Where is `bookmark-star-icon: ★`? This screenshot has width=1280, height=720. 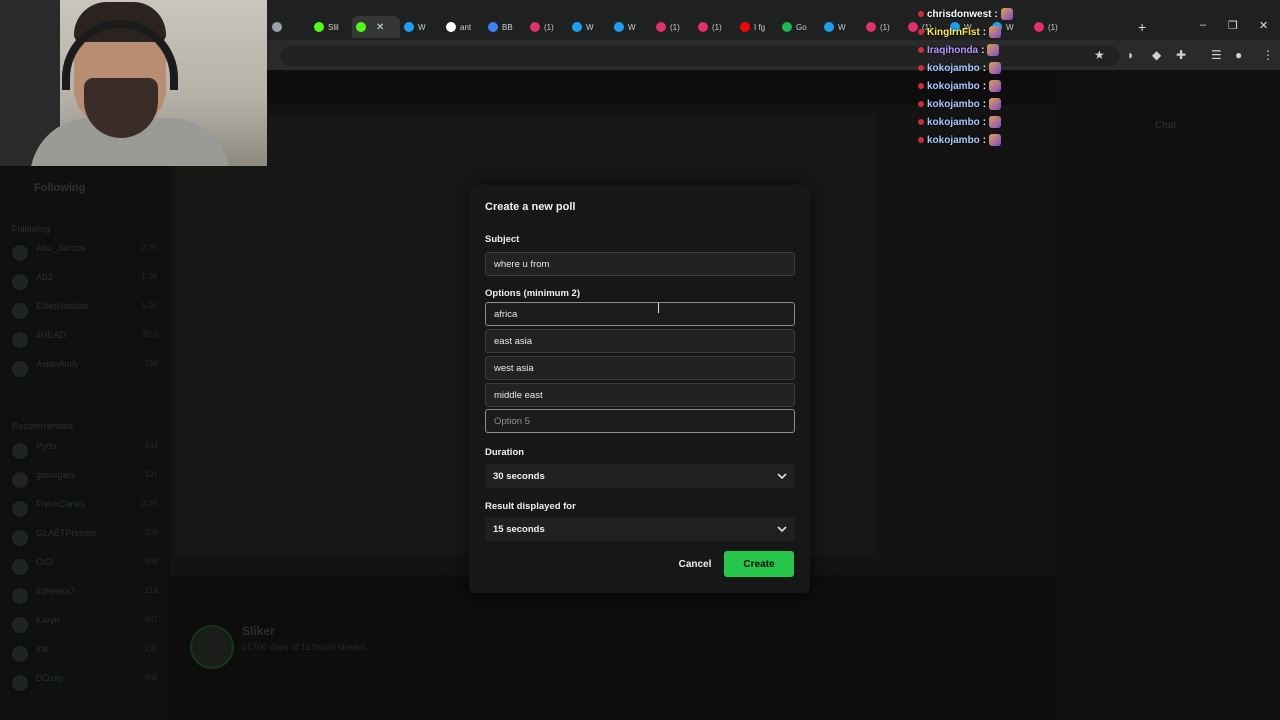
bookmark-star-icon: ★ is located at coordinates (1099, 55).